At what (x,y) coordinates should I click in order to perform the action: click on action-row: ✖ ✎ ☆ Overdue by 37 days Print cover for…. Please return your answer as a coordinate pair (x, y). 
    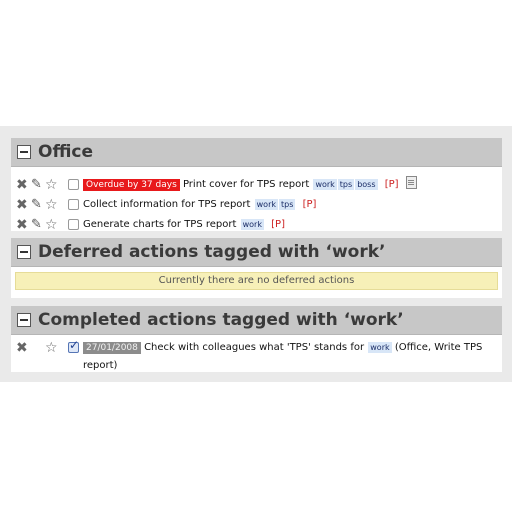
    Looking at the image, I should click on (256, 185).